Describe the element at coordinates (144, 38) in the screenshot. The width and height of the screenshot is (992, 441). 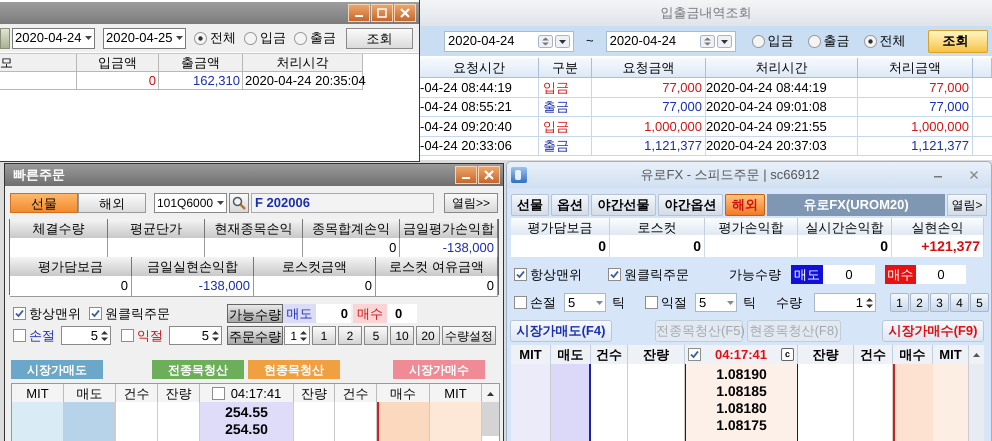
I see `date-dropdown: 2020-04-25` at that location.